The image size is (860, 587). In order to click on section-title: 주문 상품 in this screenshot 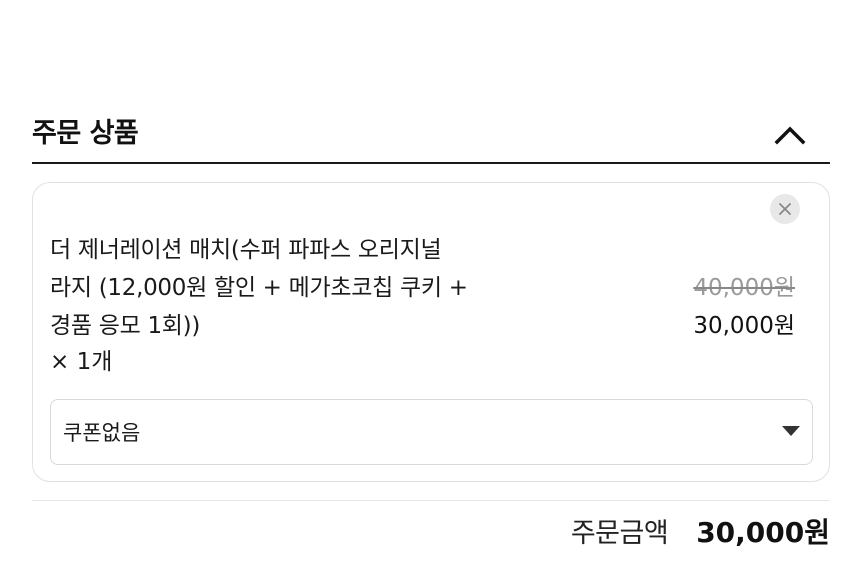, I will do `click(85, 133)`.